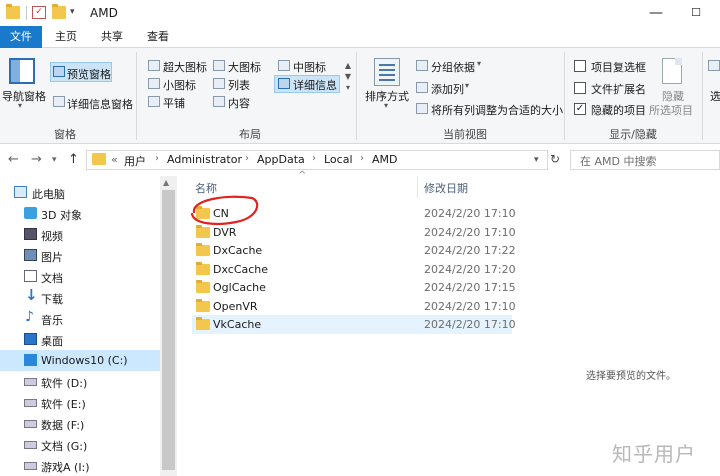  Describe the element at coordinates (470, 306) in the screenshot. I see `file-date: 2024/2/20 17:10` at that location.